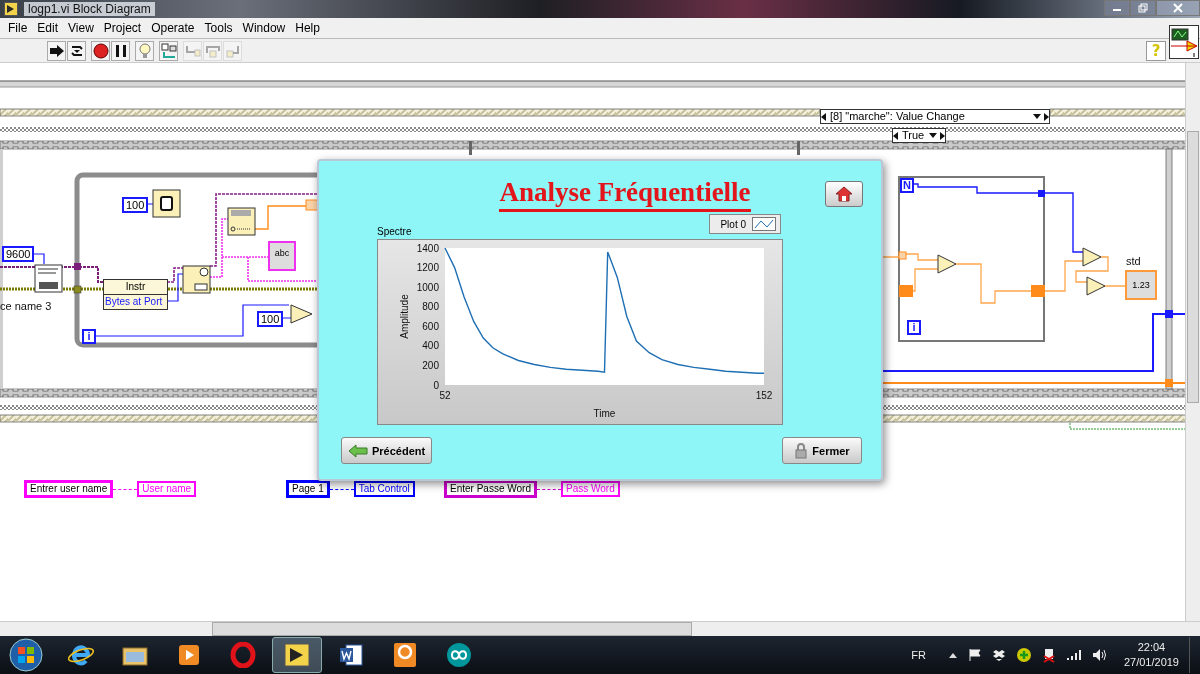 This screenshot has height=674, width=1200. I want to click on line-sample-icon, so click(764, 224).